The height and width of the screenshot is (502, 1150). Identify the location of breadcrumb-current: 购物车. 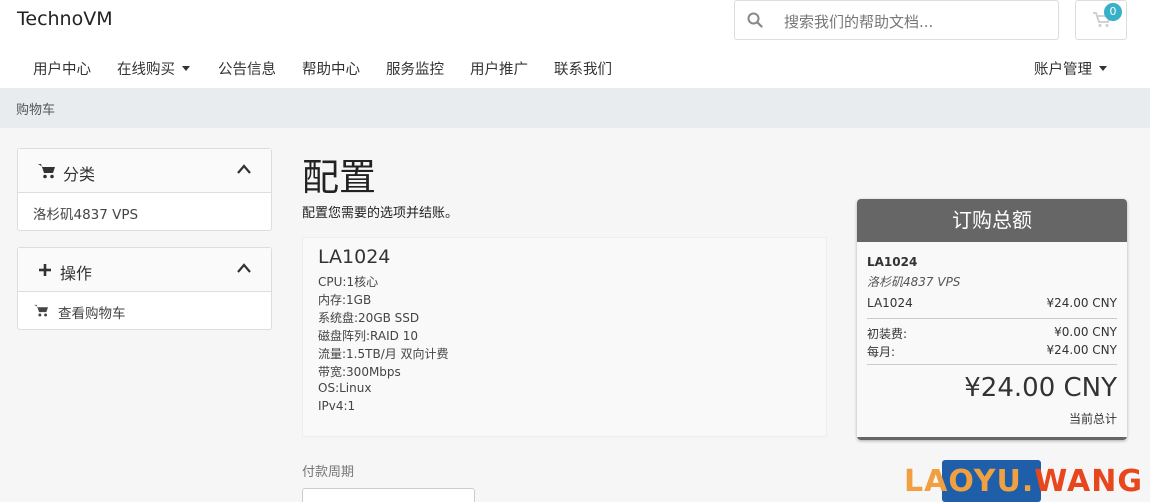
(36, 110).